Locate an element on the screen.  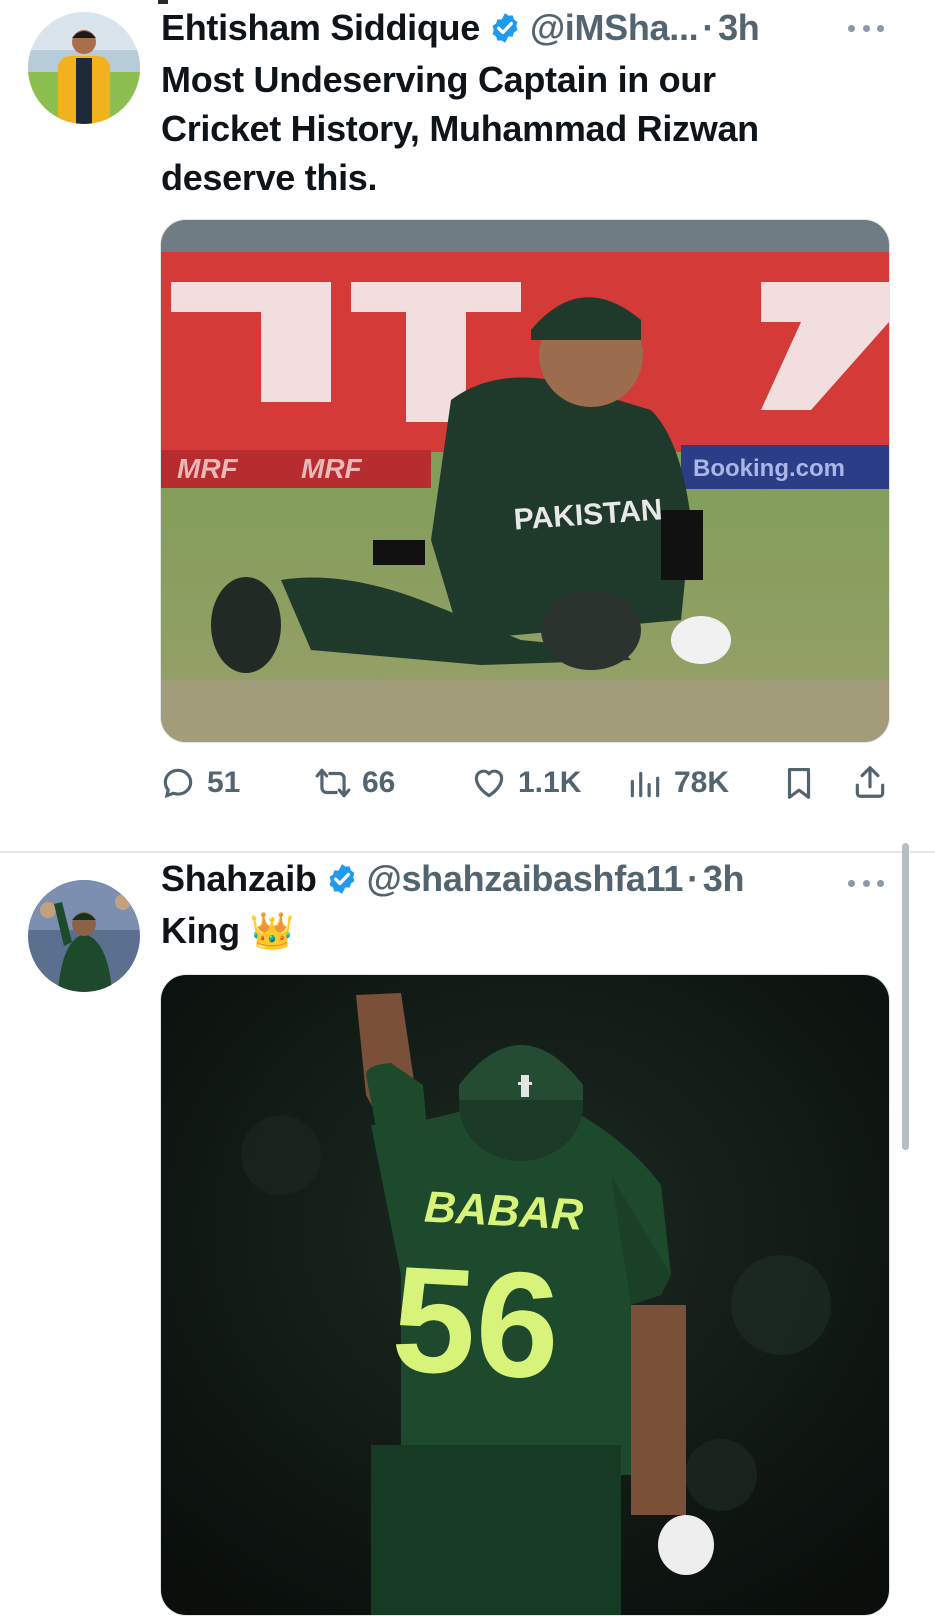
heart-icon is located at coordinates (489, 783).